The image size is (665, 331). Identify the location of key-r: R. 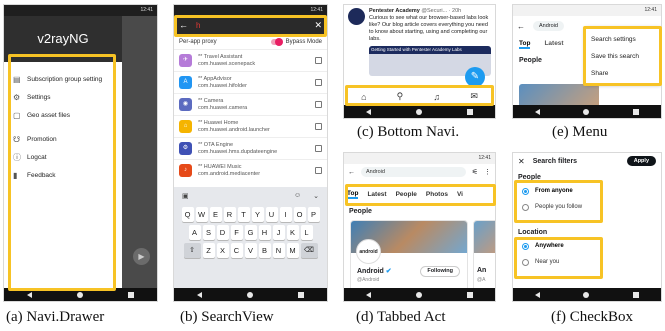
(229, 214).